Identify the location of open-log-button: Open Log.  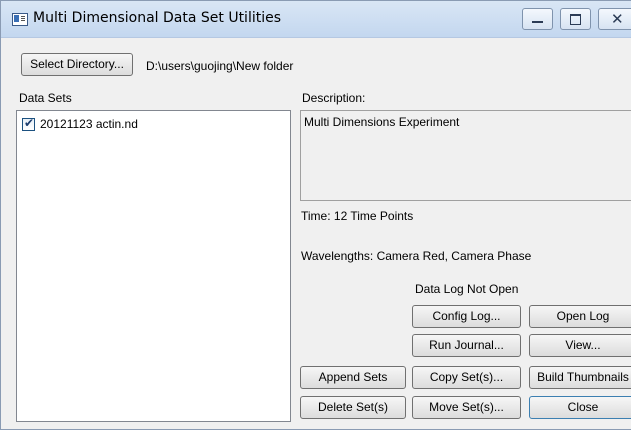
(580, 316).